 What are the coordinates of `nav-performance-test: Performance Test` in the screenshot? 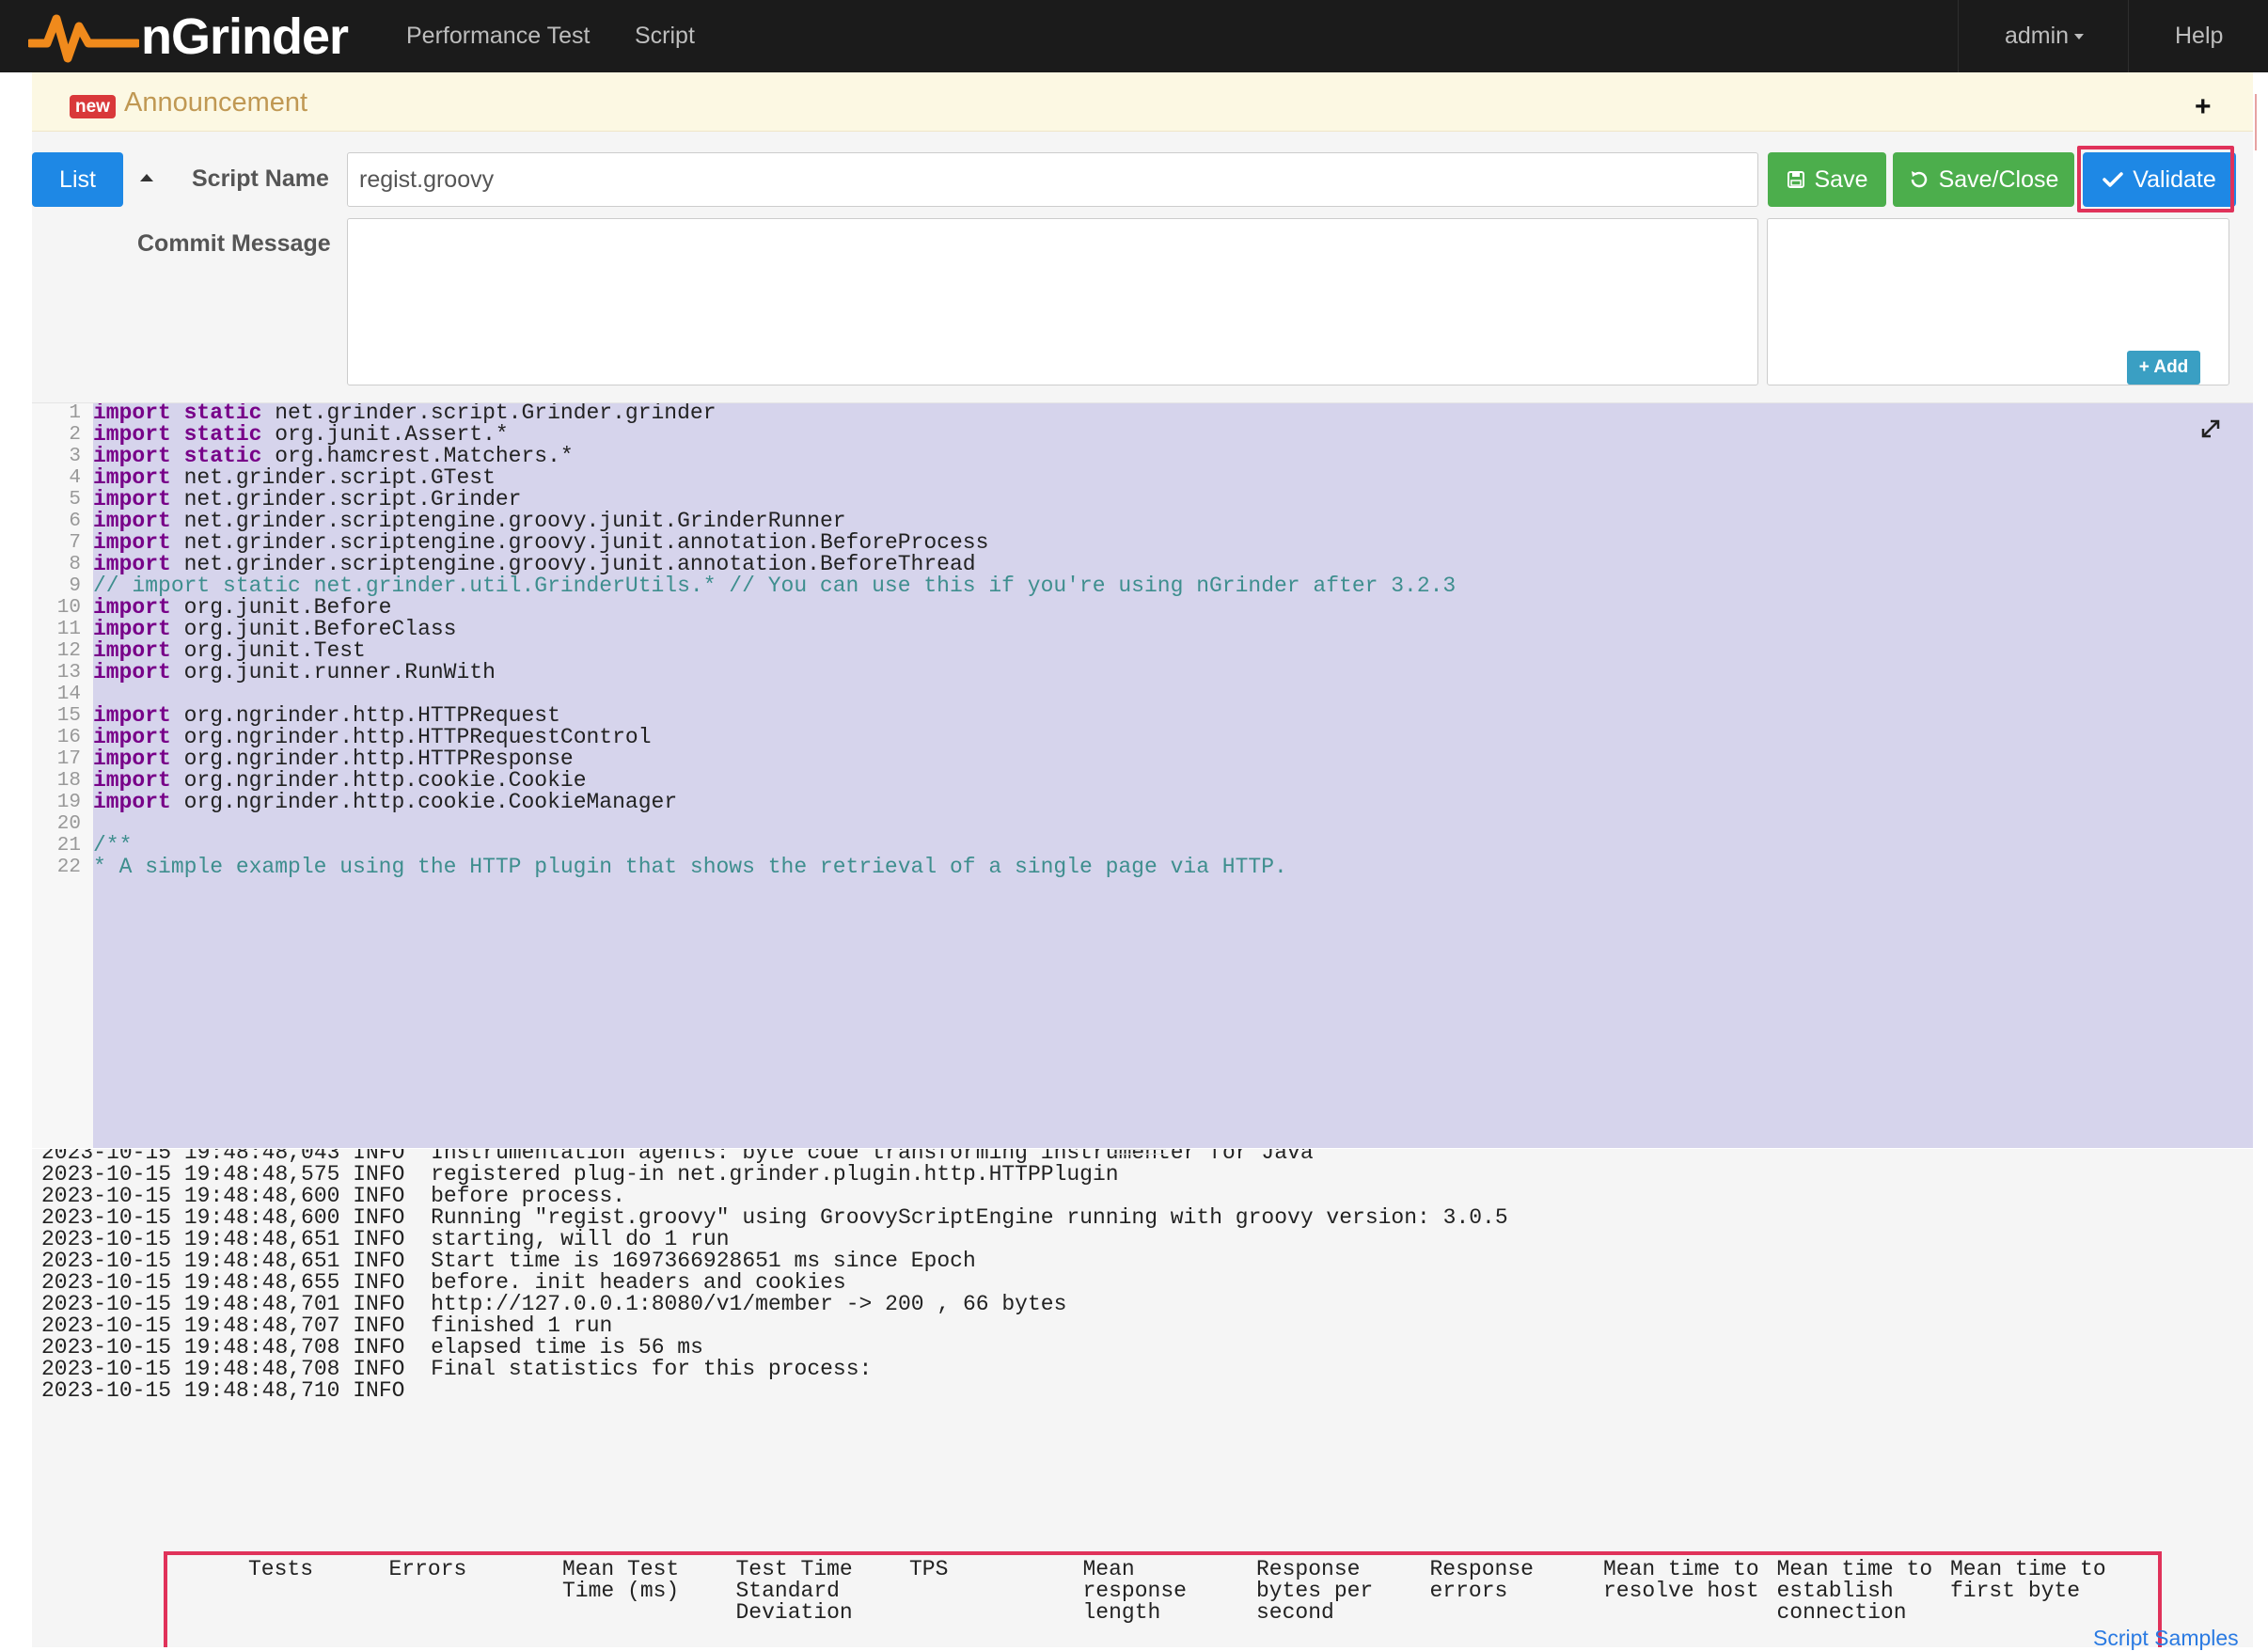 It's located at (498, 36).